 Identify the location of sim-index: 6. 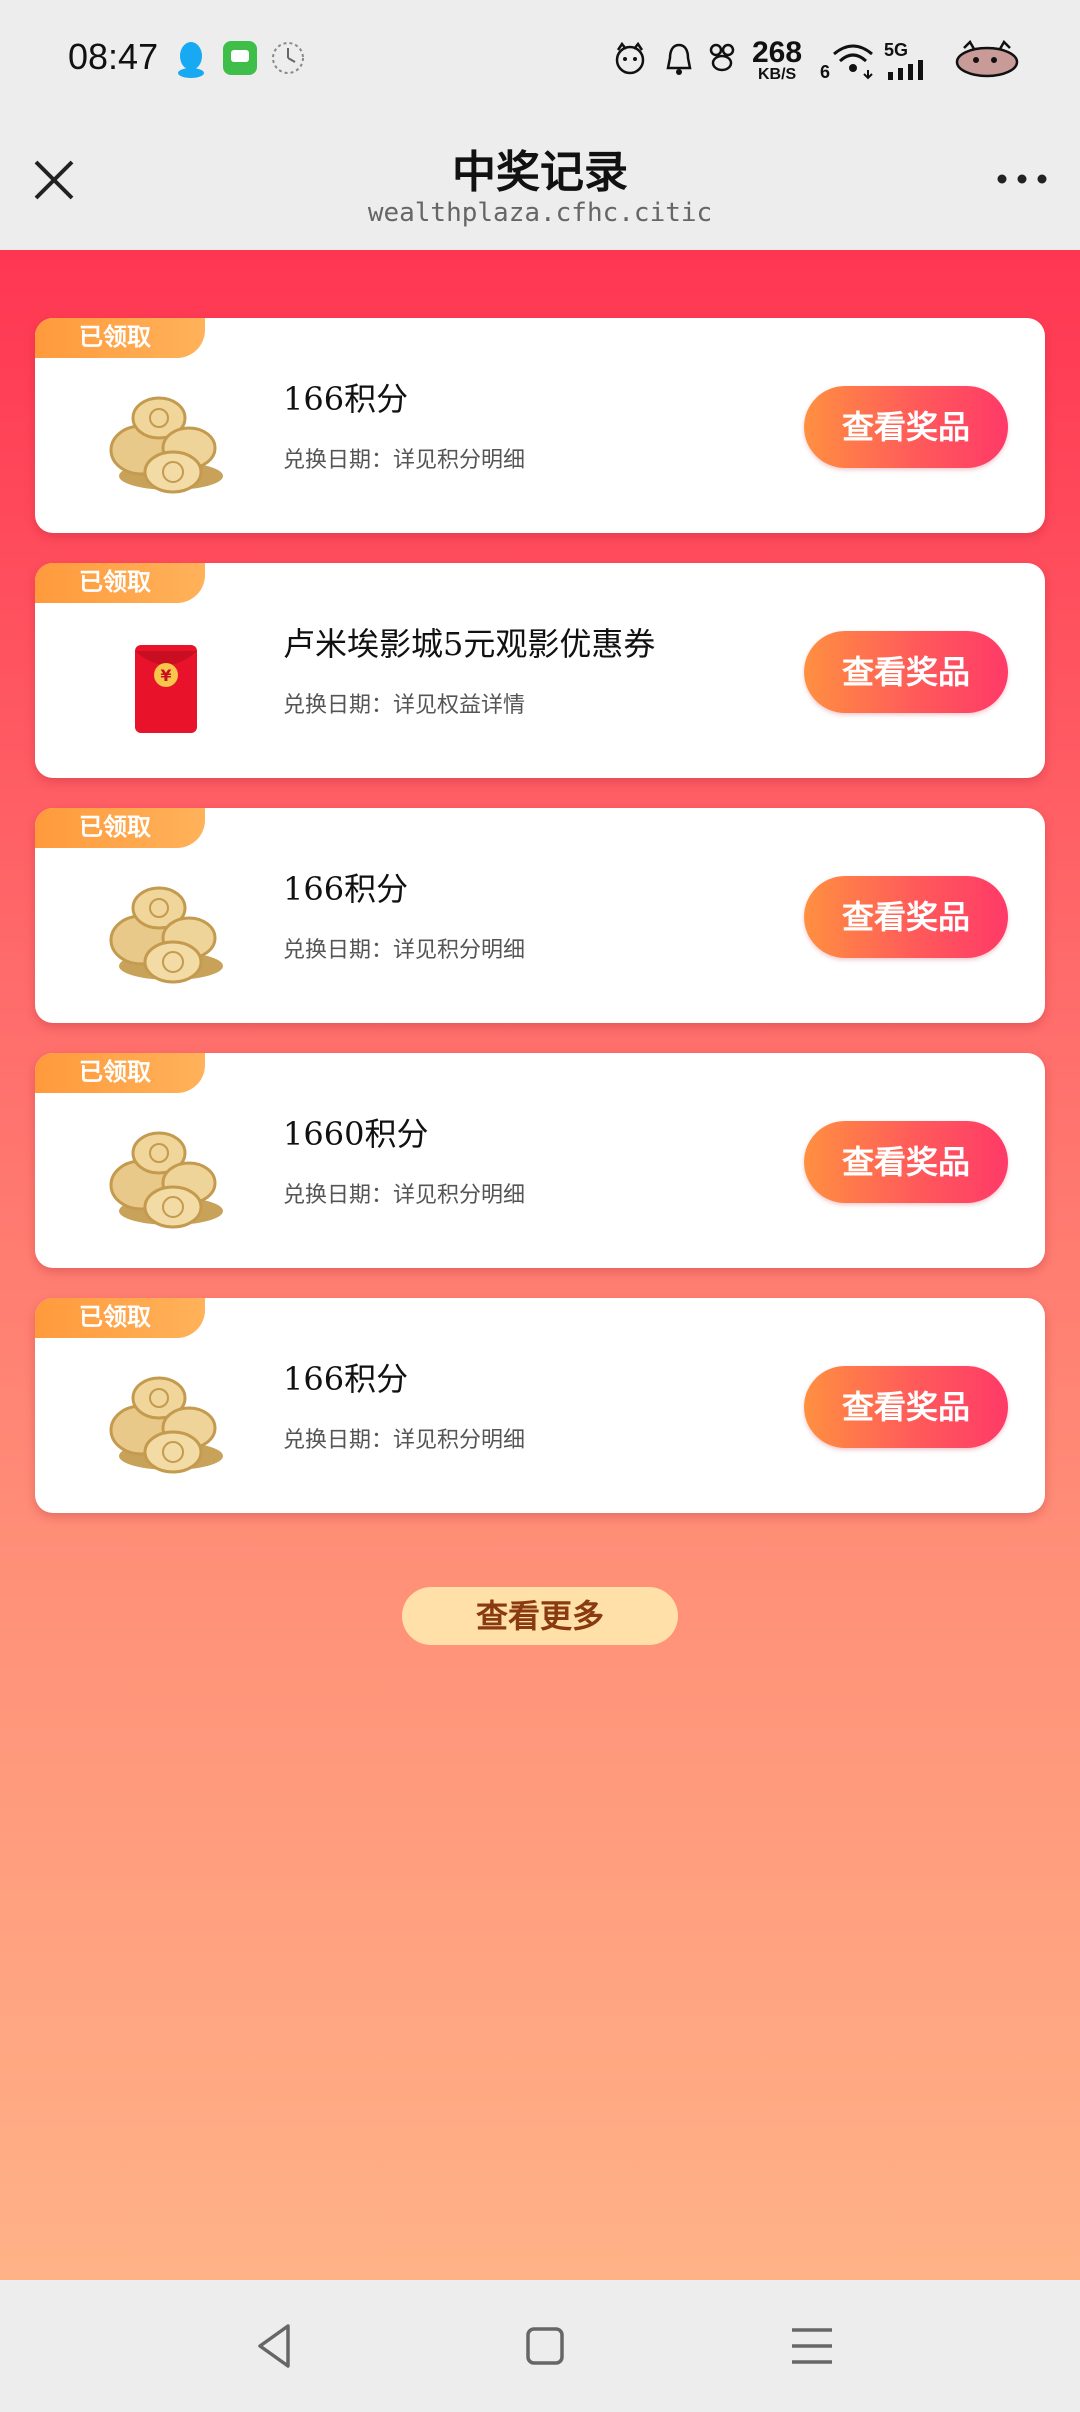
(825, 72).